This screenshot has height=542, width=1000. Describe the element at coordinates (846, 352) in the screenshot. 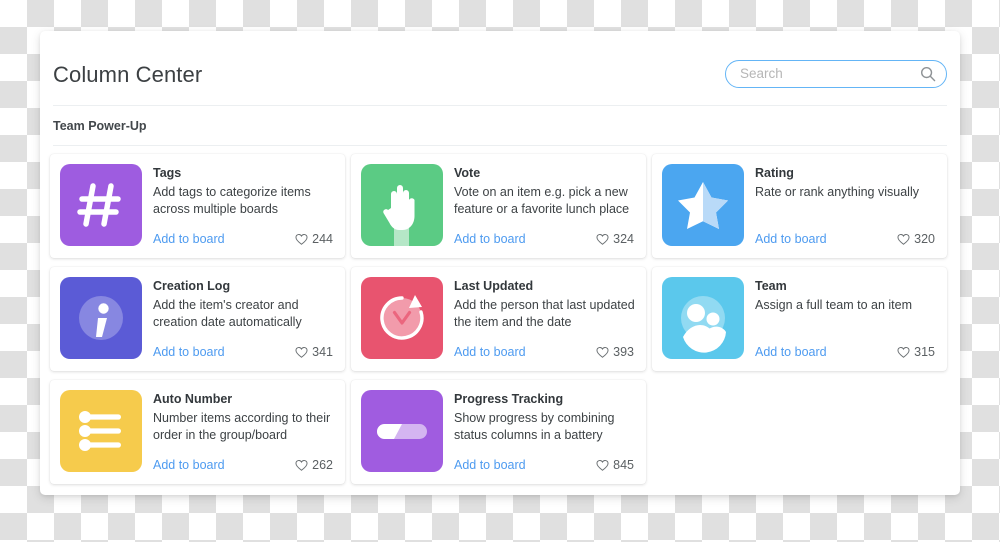

I see `card-footer: Add to board 315` at that location.